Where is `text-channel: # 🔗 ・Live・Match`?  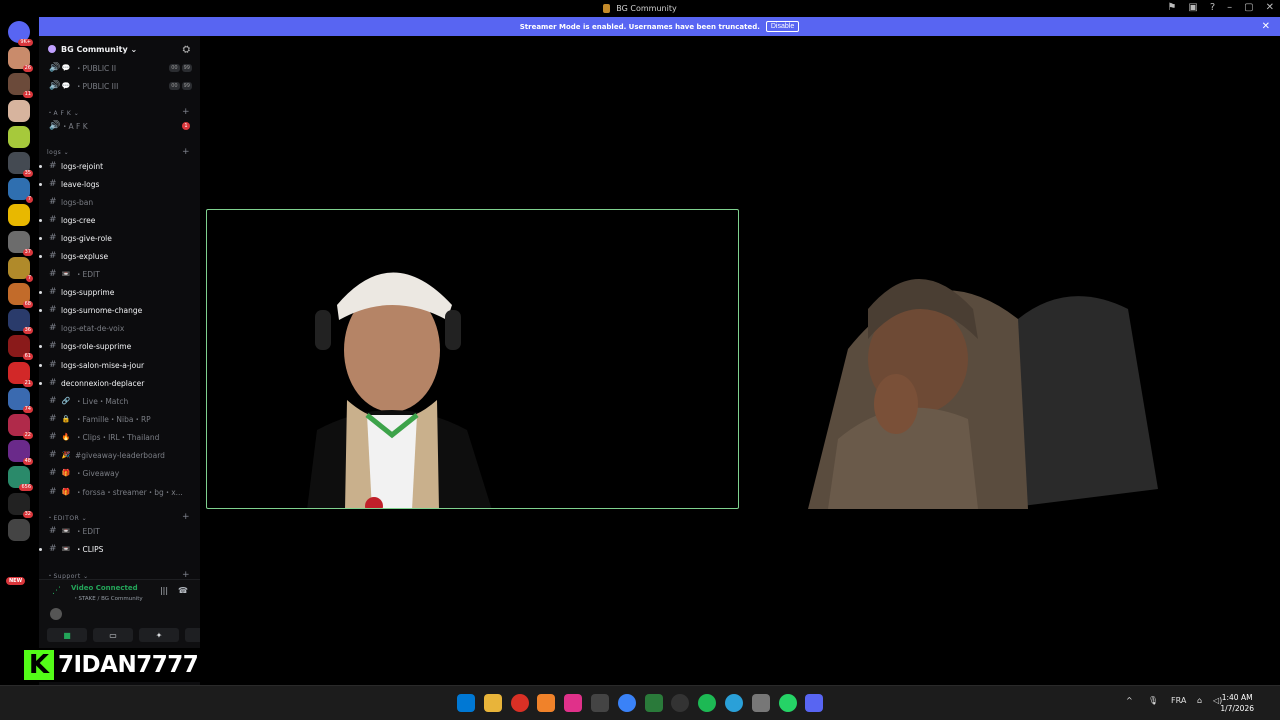 text-channel: # 🔗 ・Live・Match is located at coordinates (119, 401).